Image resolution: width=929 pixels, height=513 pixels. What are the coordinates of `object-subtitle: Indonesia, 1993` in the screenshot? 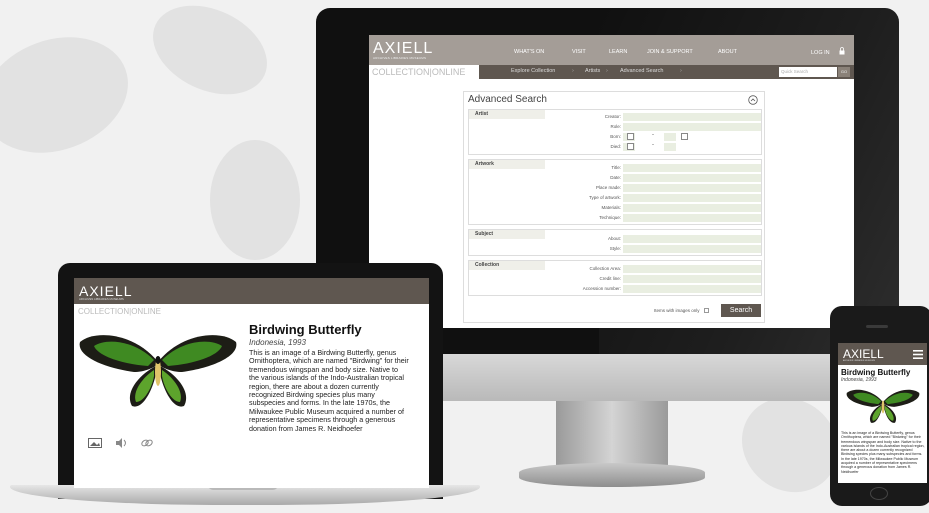 It's located at (277, 342).